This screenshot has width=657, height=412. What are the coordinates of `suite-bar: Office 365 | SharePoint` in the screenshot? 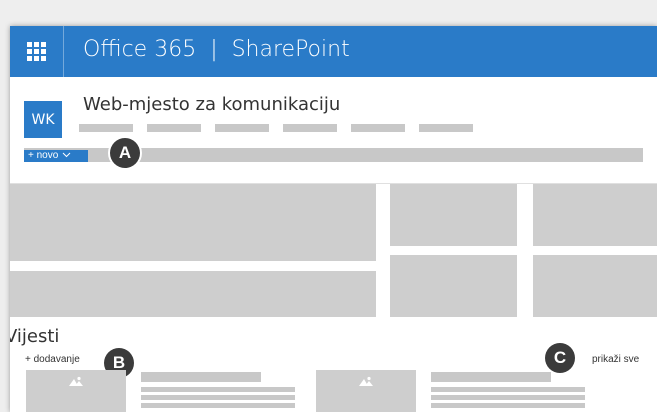 It's located at (333, 51).